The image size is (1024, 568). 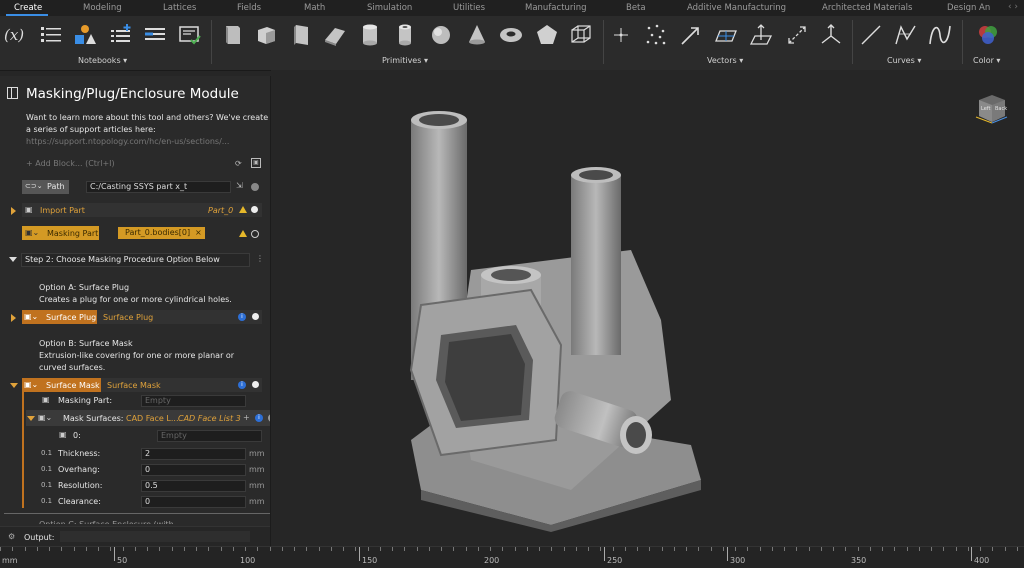 What do you see at coordinates (179, 8) in the screenshot?
I see `tab-lattices: Lattices` at bounding box center [179, 8].